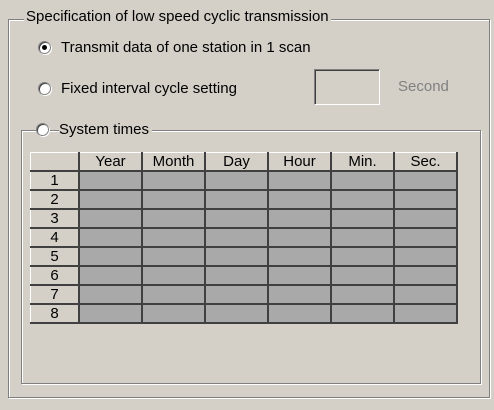  I want to click on radio-button-system-times, so click(42, 129).